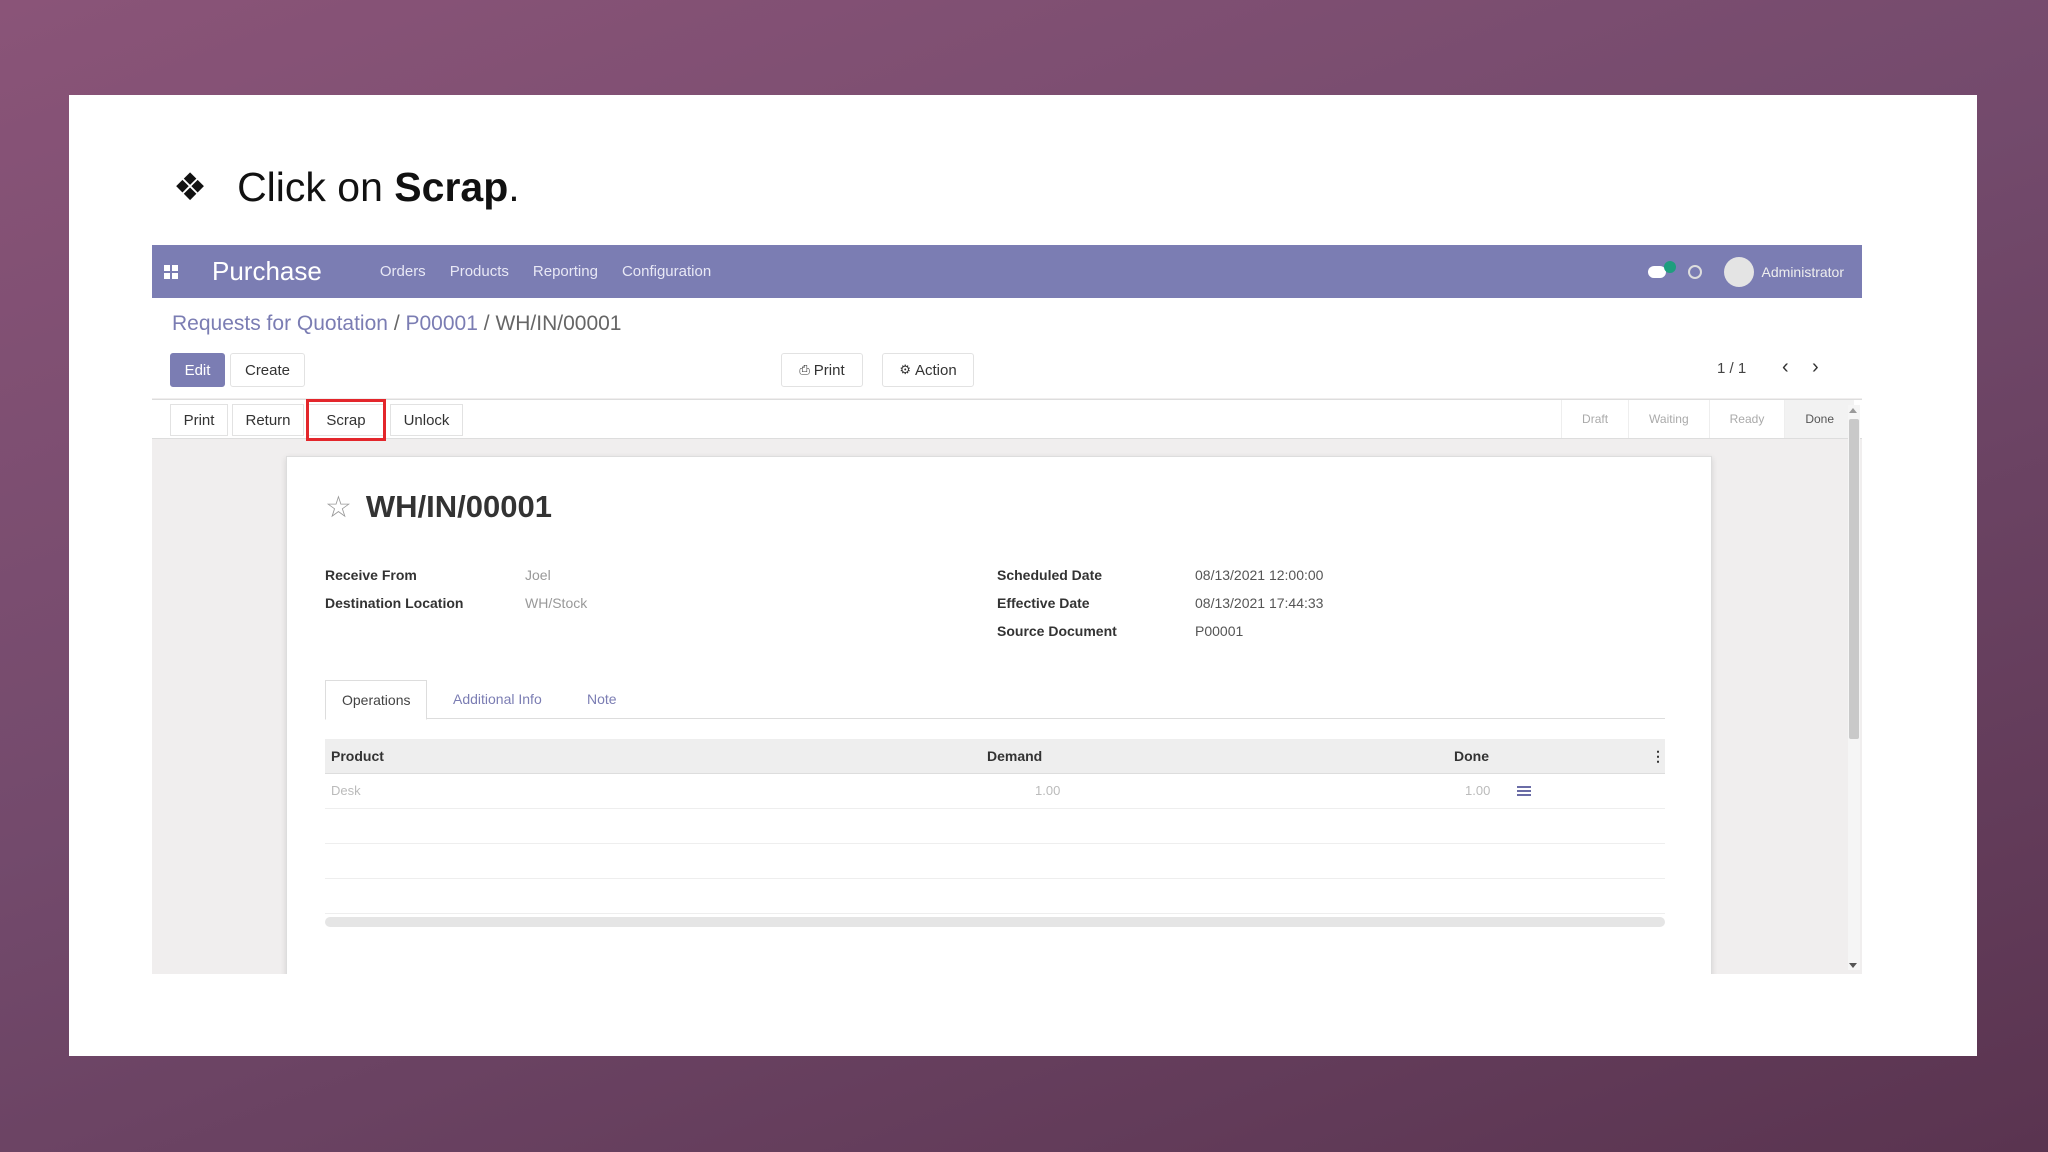 This screenshot has width=2048, height=1152. Describe the element at coordinates (458, 506) in the screenshot. I see `record-name: WH/IN/00001` at that location.